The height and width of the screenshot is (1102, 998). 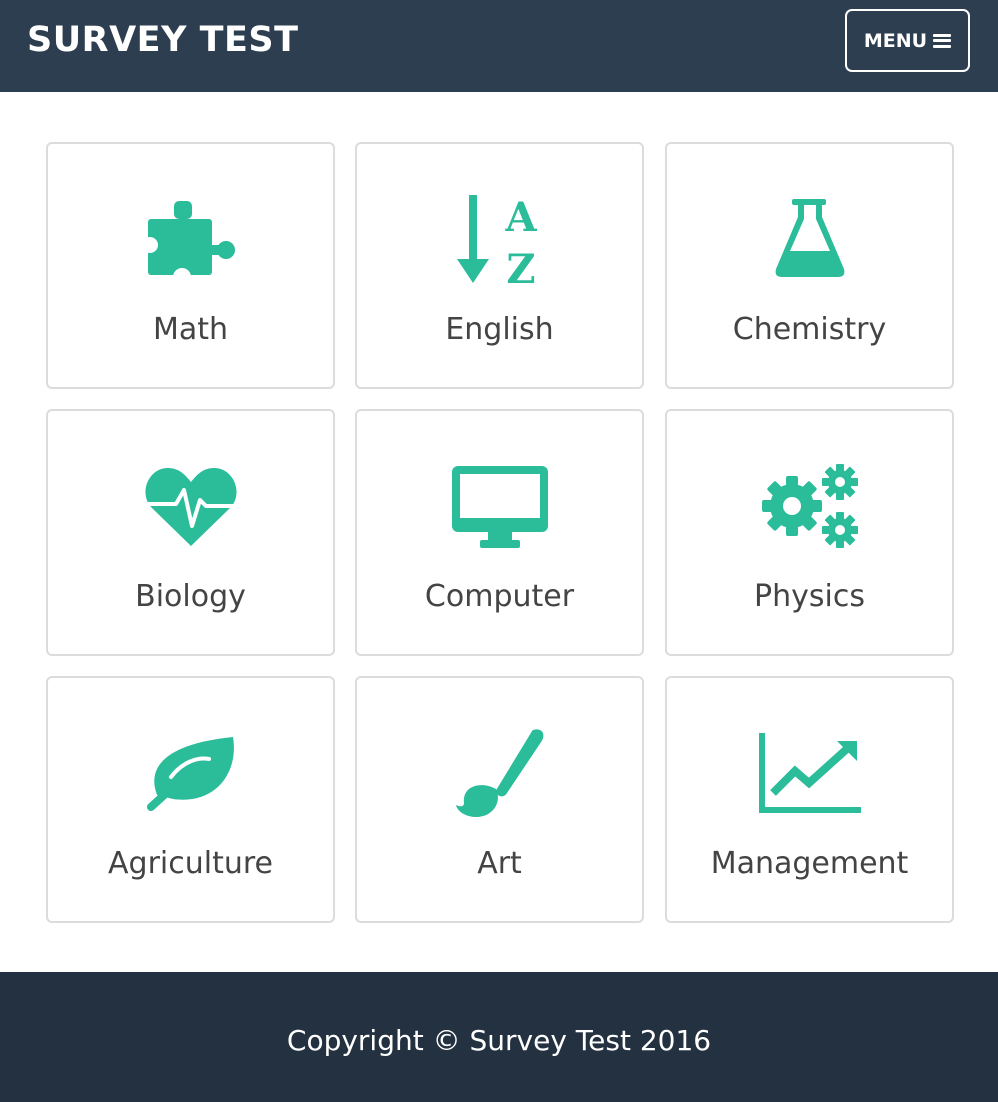 I want to click on subject-label: Art, so click(x=499, y=863).